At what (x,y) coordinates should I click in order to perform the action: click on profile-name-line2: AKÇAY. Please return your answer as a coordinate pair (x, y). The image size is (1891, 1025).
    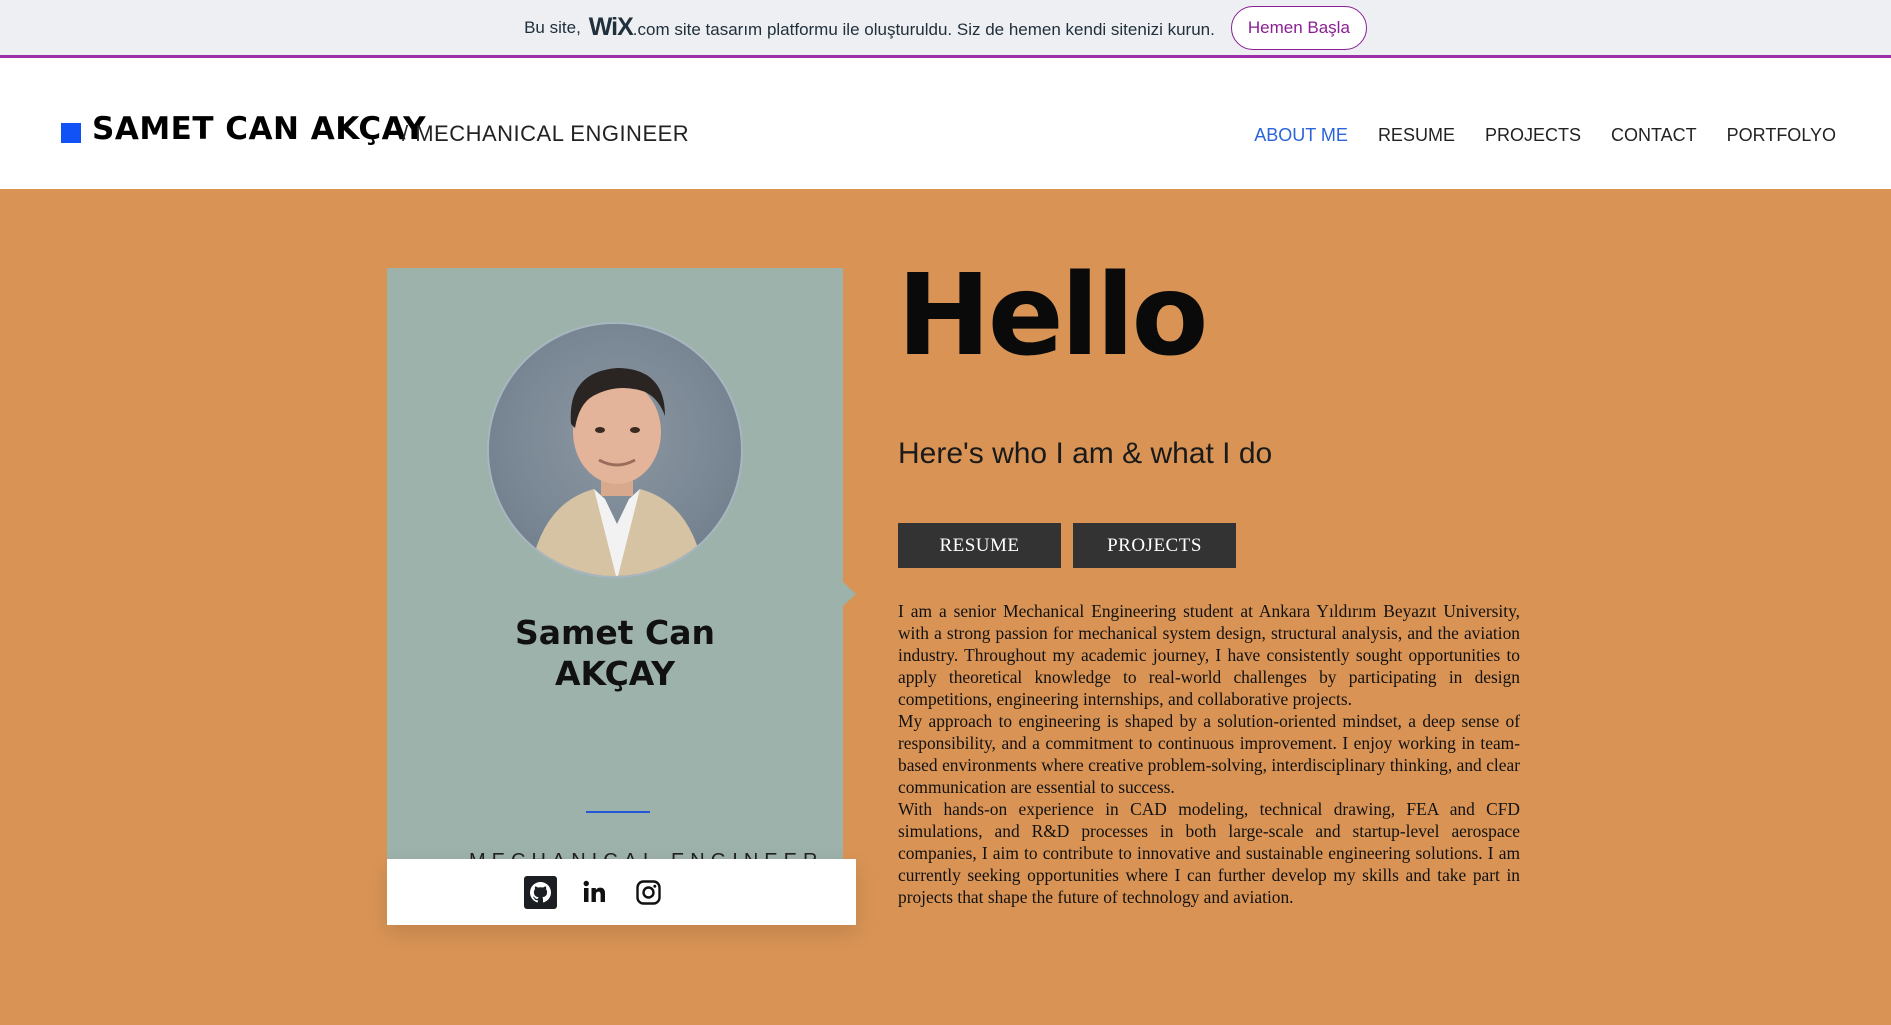
    Looking at the image, I should click on (615, 673).